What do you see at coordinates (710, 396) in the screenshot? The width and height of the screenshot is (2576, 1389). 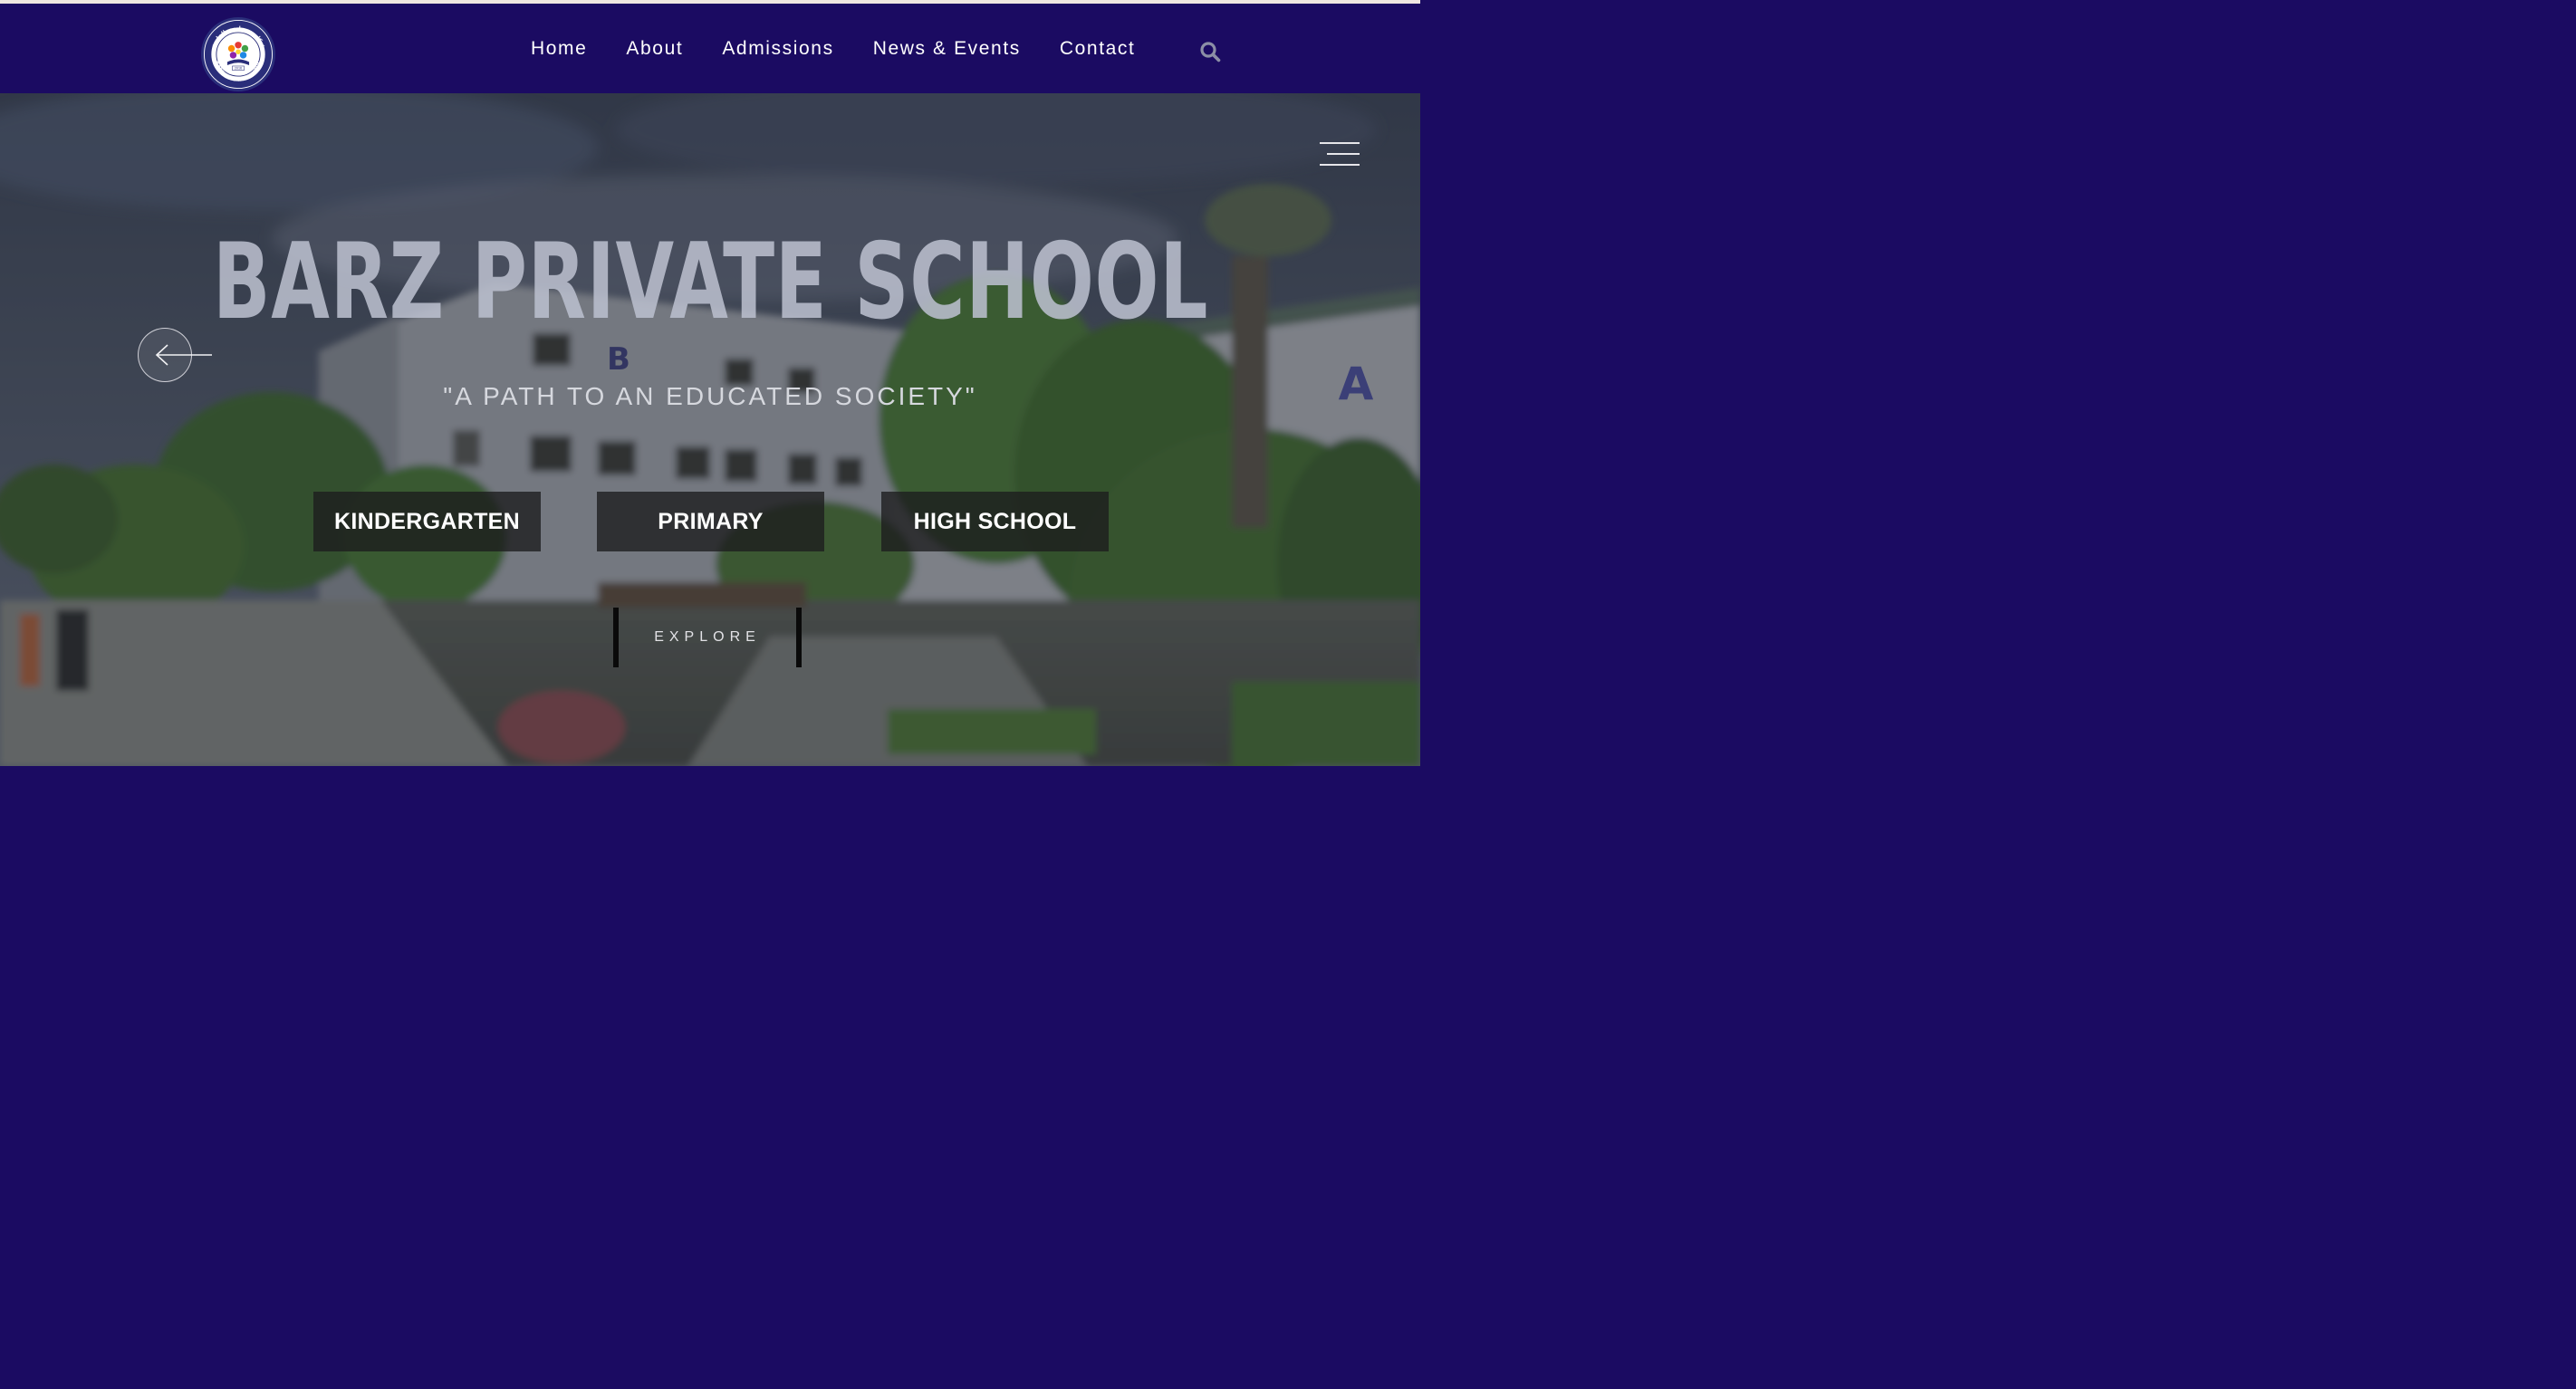 I see `hero-subtitle: "A PATH TO AN EDUCATED SOCIETY"` at bounding box center [710, 396].